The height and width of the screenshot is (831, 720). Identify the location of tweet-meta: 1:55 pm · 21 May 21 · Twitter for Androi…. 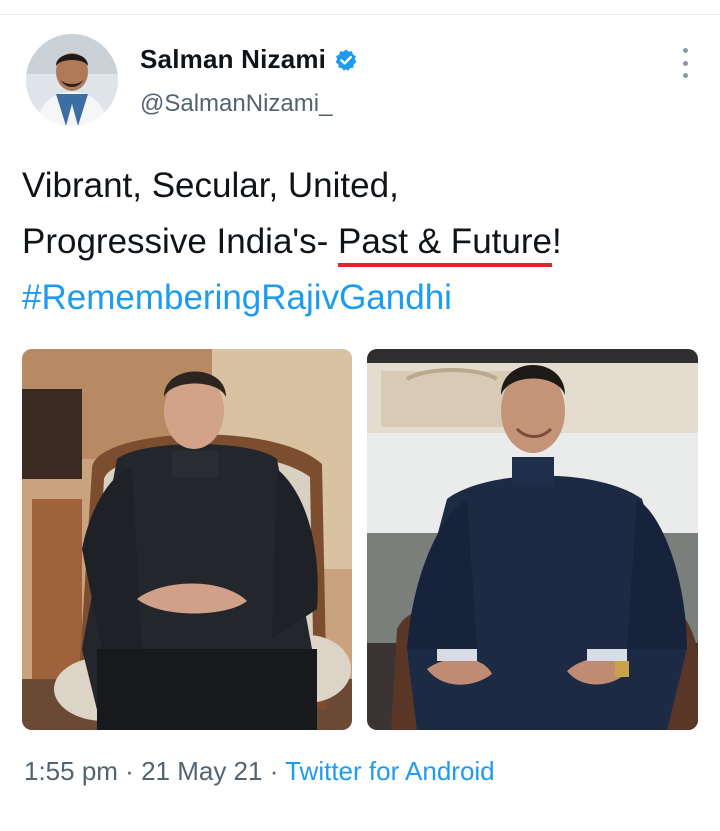
(259, 771).